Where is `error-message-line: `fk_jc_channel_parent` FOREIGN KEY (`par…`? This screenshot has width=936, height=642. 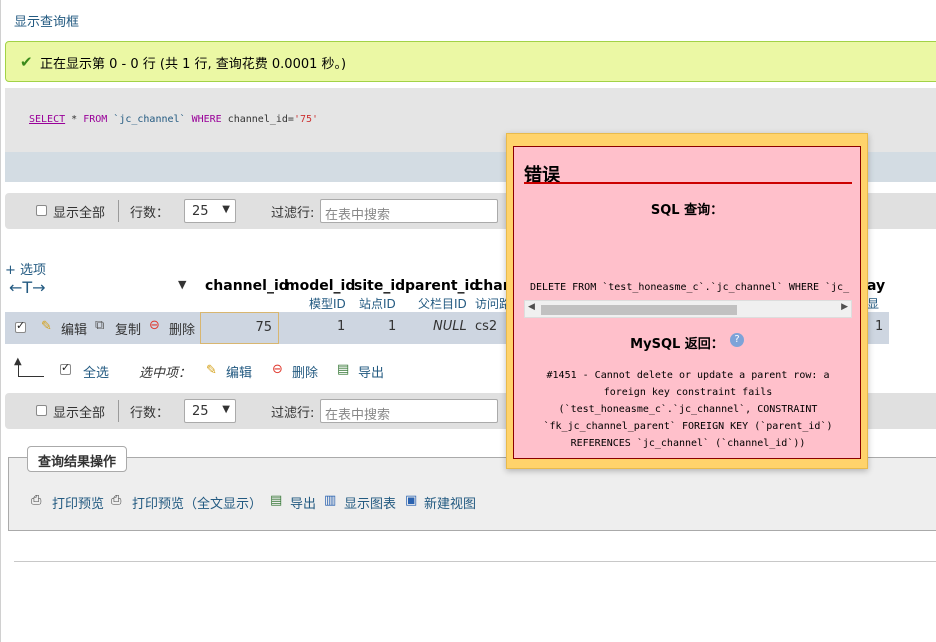
error-message-line: `fk_jc_channel_parent` FOREIGN KEY (`par… is located at coordinates (688, 426).